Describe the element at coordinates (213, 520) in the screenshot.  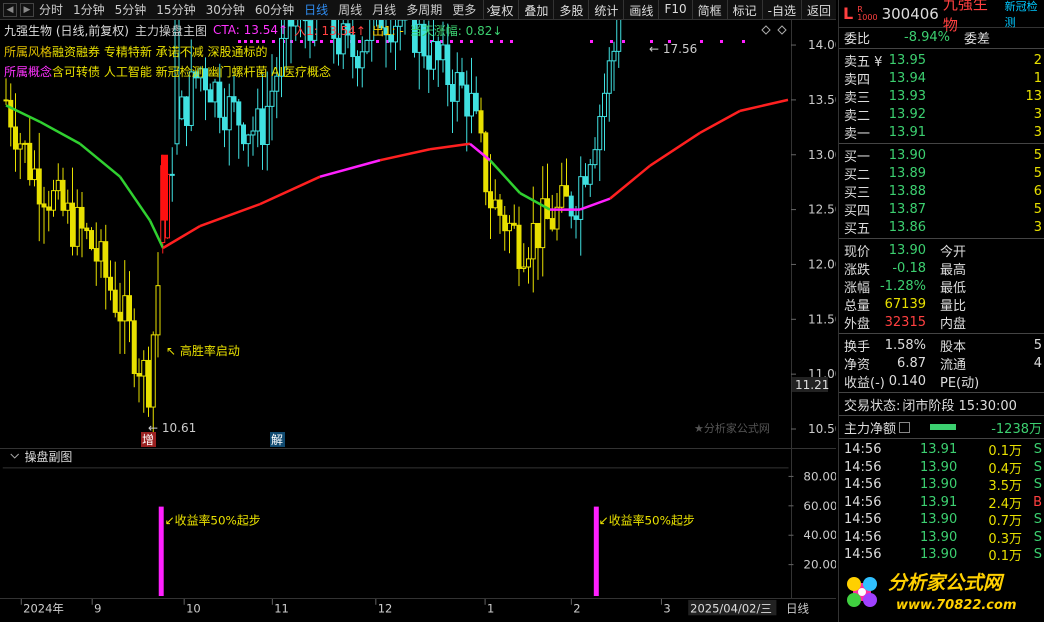
I see `sub-signal-1: ↙收益率50%起步` at that location.